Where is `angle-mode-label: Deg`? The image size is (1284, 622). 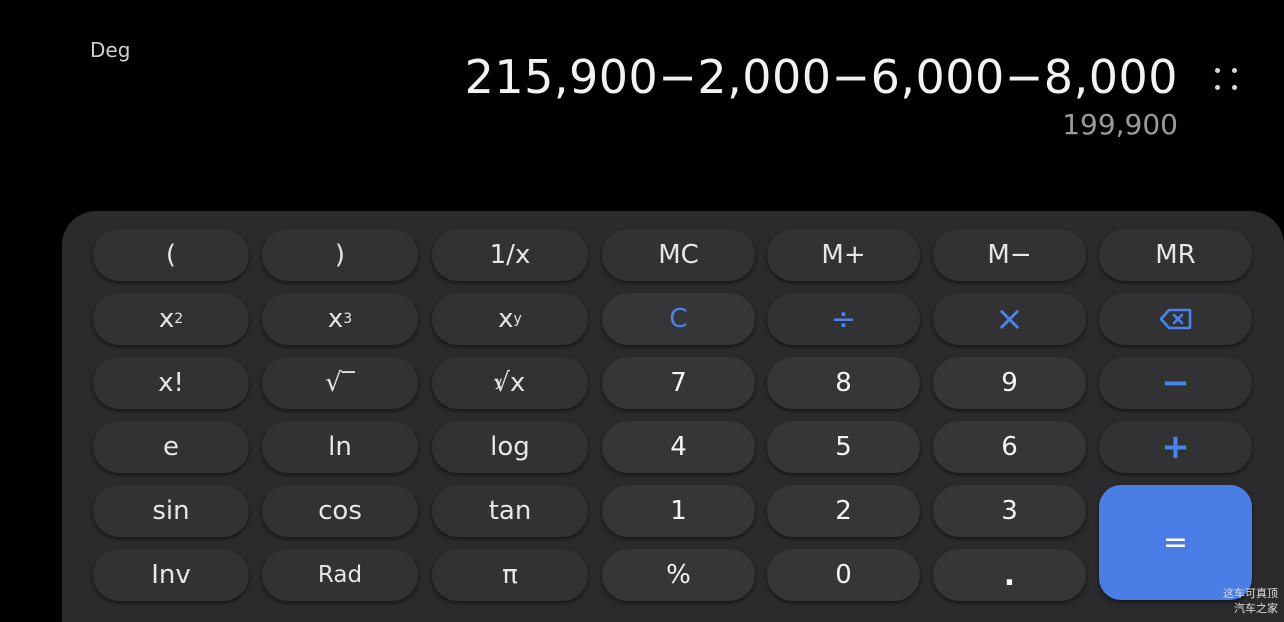
angle-mode-label: Deg is located at coordinates (110, 50).